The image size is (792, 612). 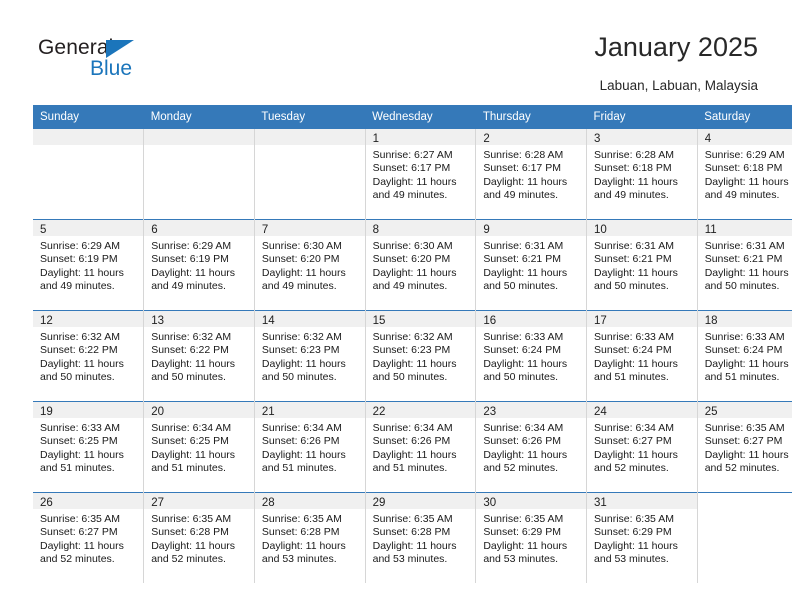 What do you see at coordinates (128, 61) in the screenshot?
I see `general-blue-logo: General Blue` at bounding box center [128, 61].